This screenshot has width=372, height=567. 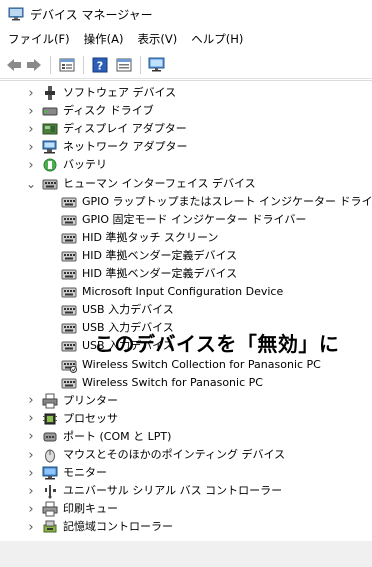 I want to click on device-manager-icon, so click(x=16, y=14).